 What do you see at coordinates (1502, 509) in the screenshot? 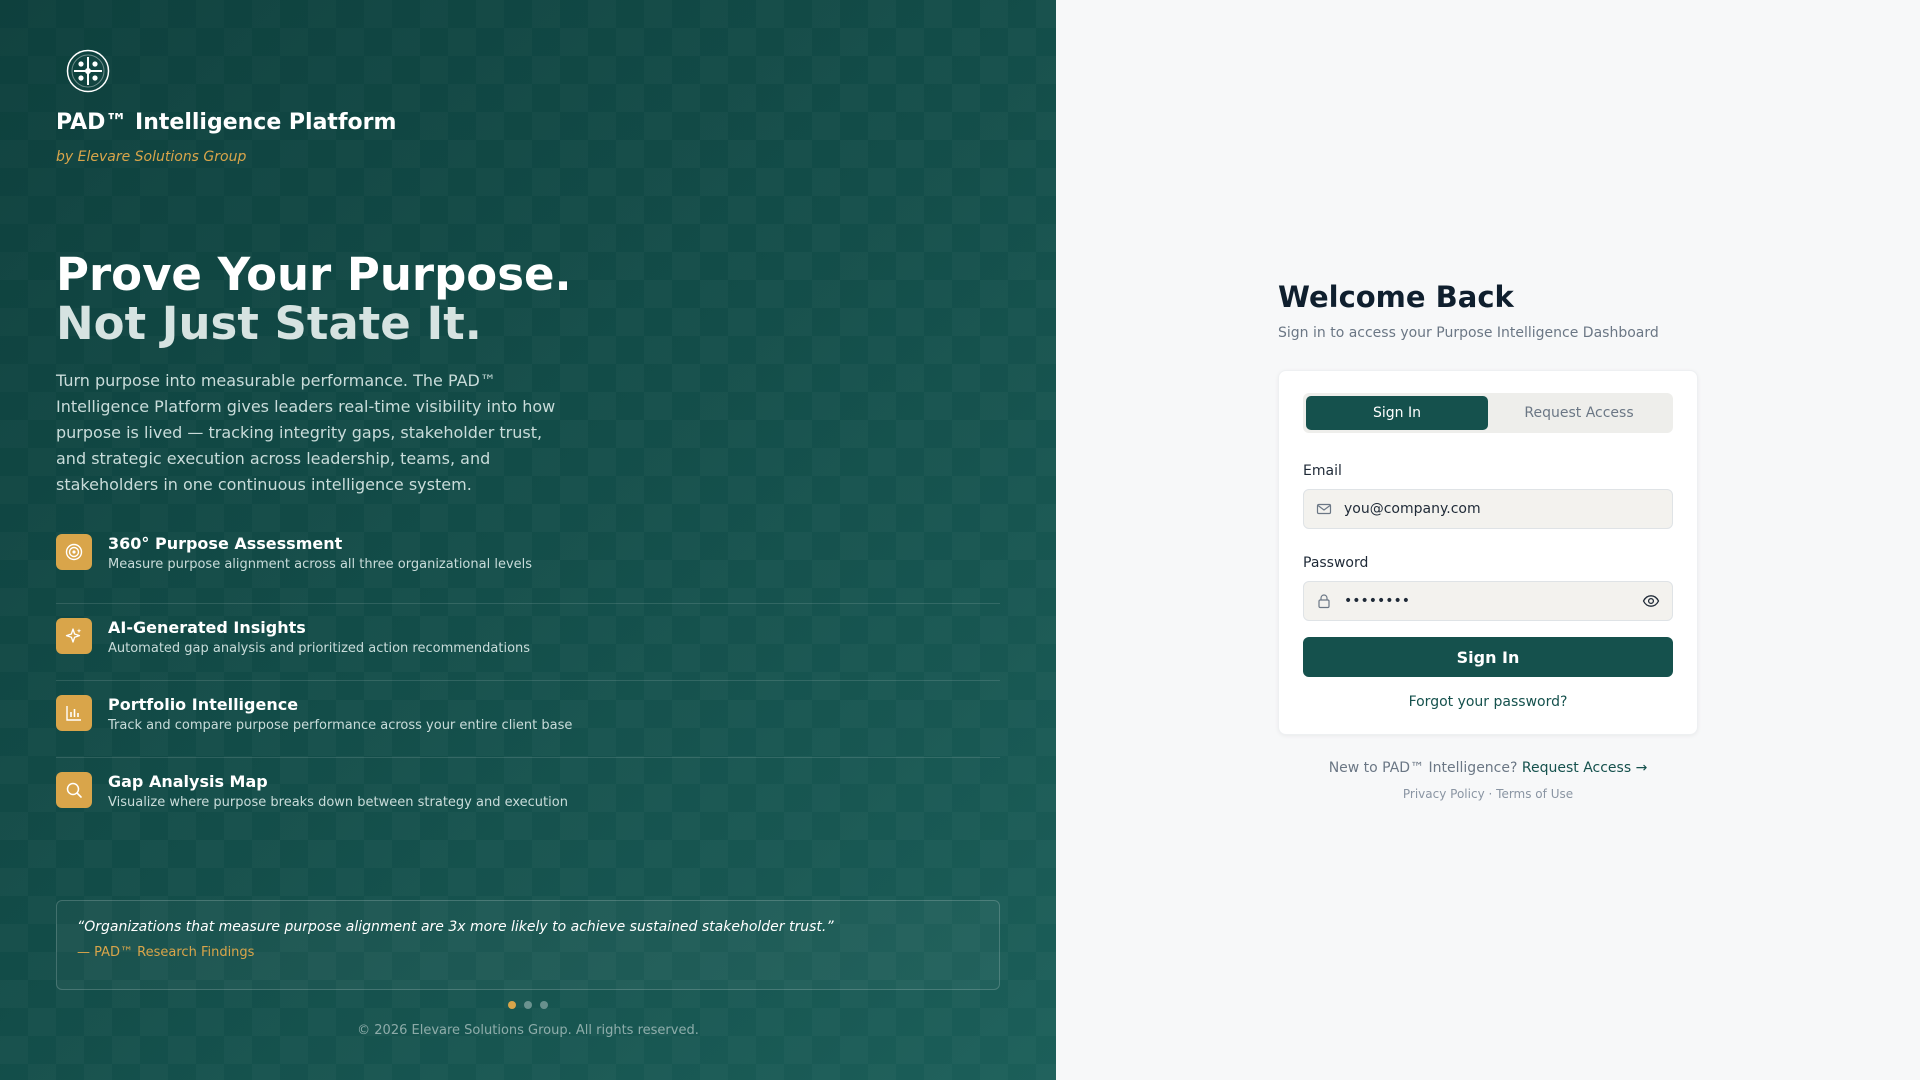
I see `email-field` at bounding box center [1502, 509].